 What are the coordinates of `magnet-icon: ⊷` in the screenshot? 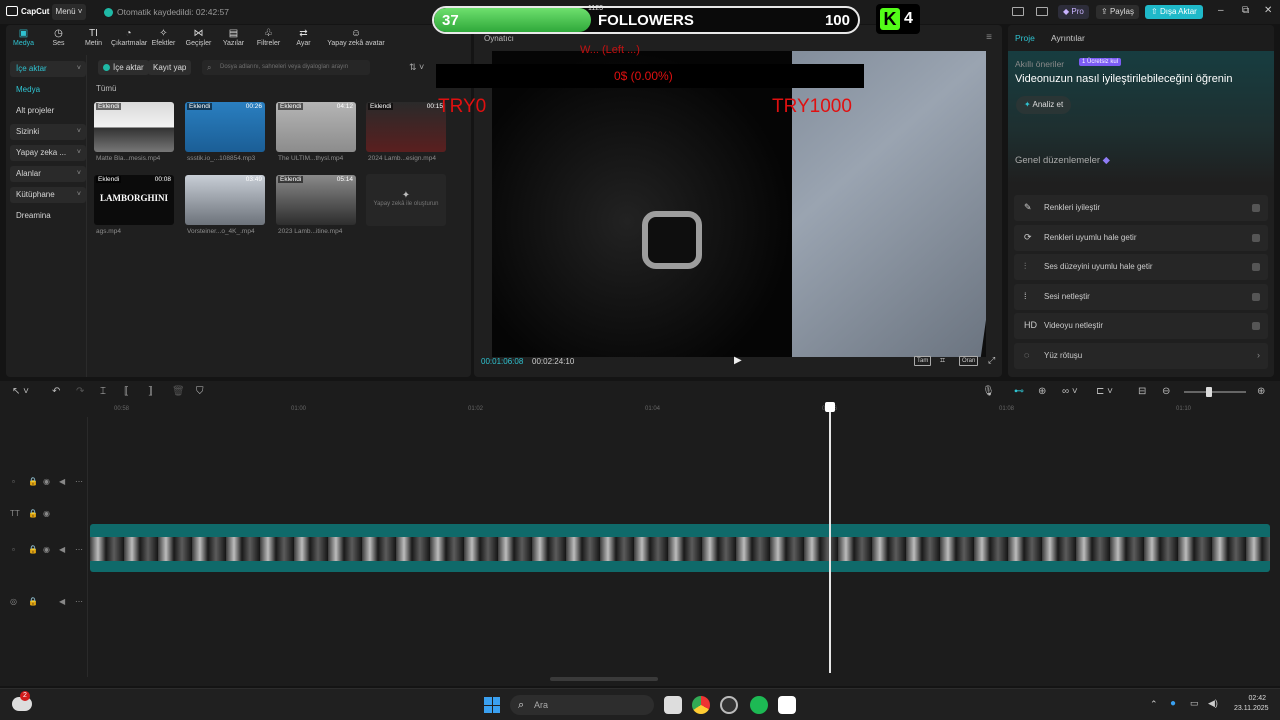 It's located at (1019, 391).